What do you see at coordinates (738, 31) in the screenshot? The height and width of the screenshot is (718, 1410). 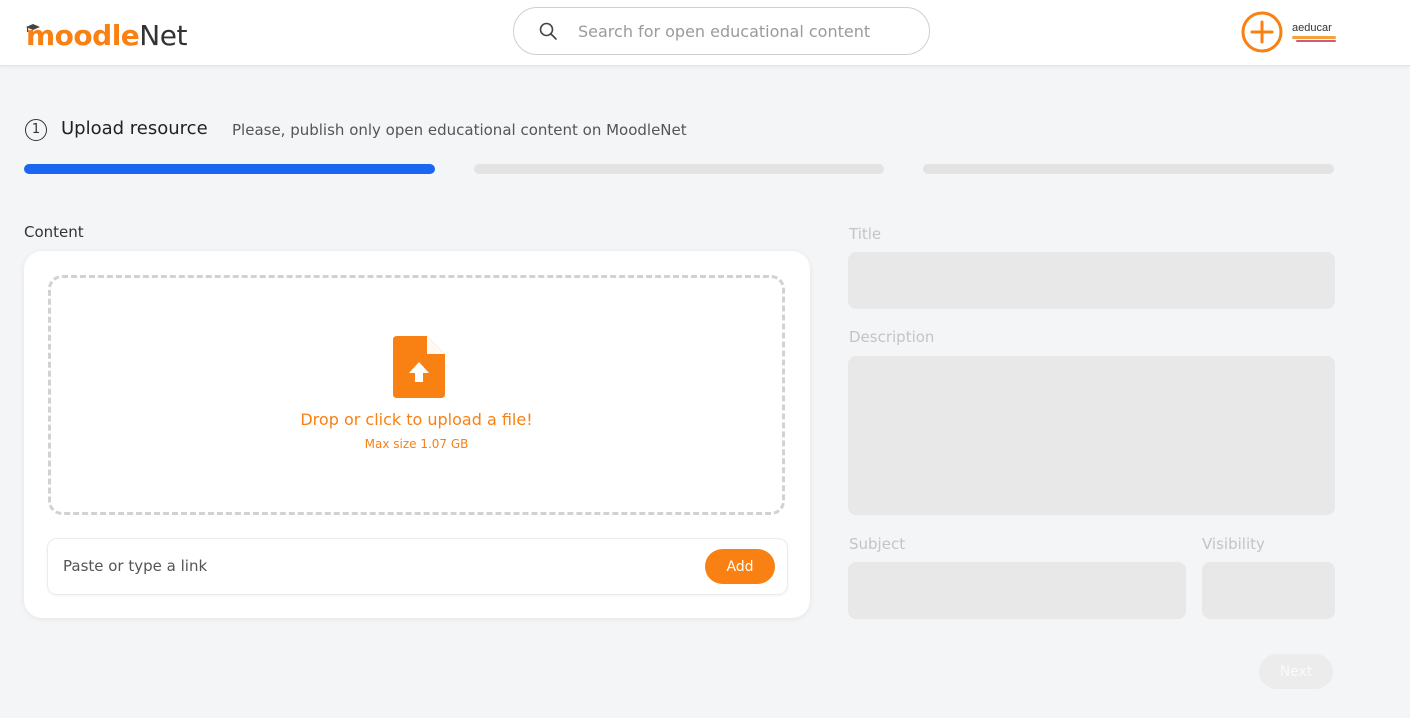 I see `search-input` at bounding box center [738, 31].